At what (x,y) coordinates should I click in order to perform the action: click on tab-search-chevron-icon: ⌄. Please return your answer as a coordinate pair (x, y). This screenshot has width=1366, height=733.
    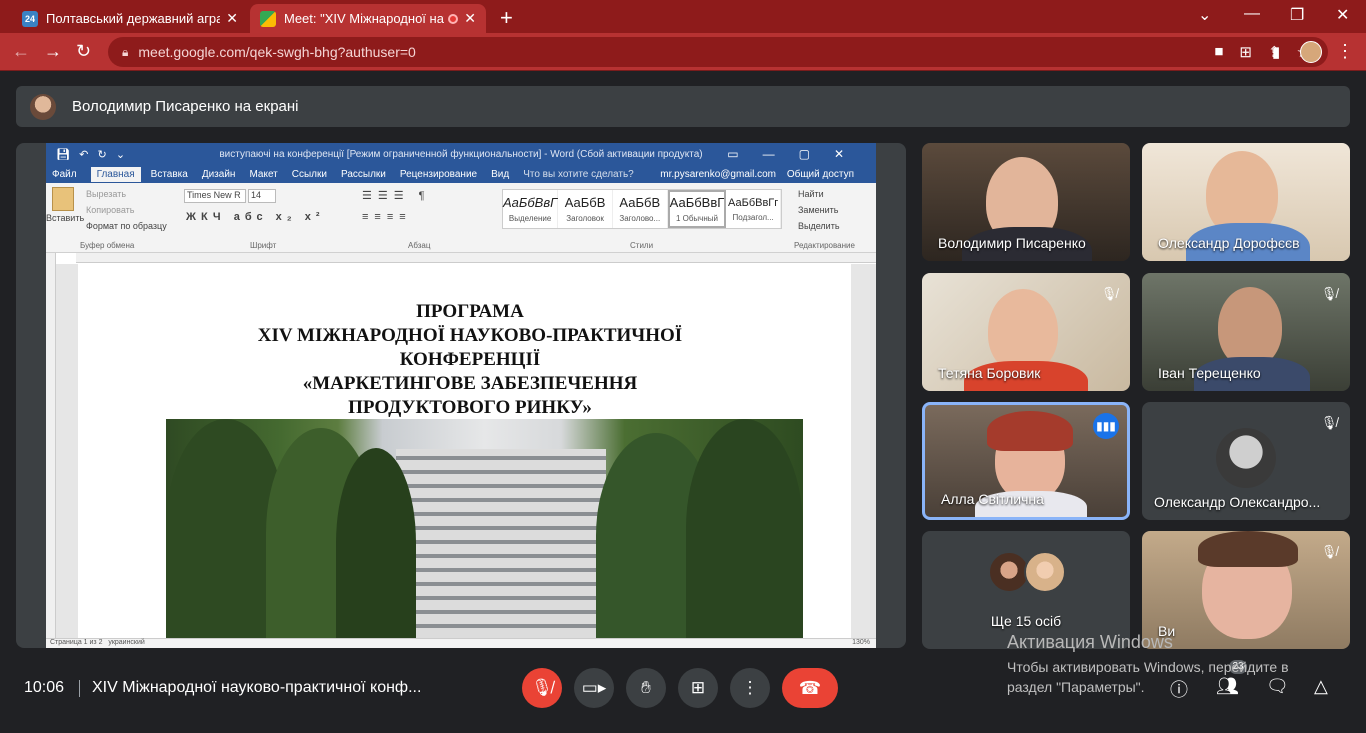
    Looking at the image, I should click on (1204, 15).